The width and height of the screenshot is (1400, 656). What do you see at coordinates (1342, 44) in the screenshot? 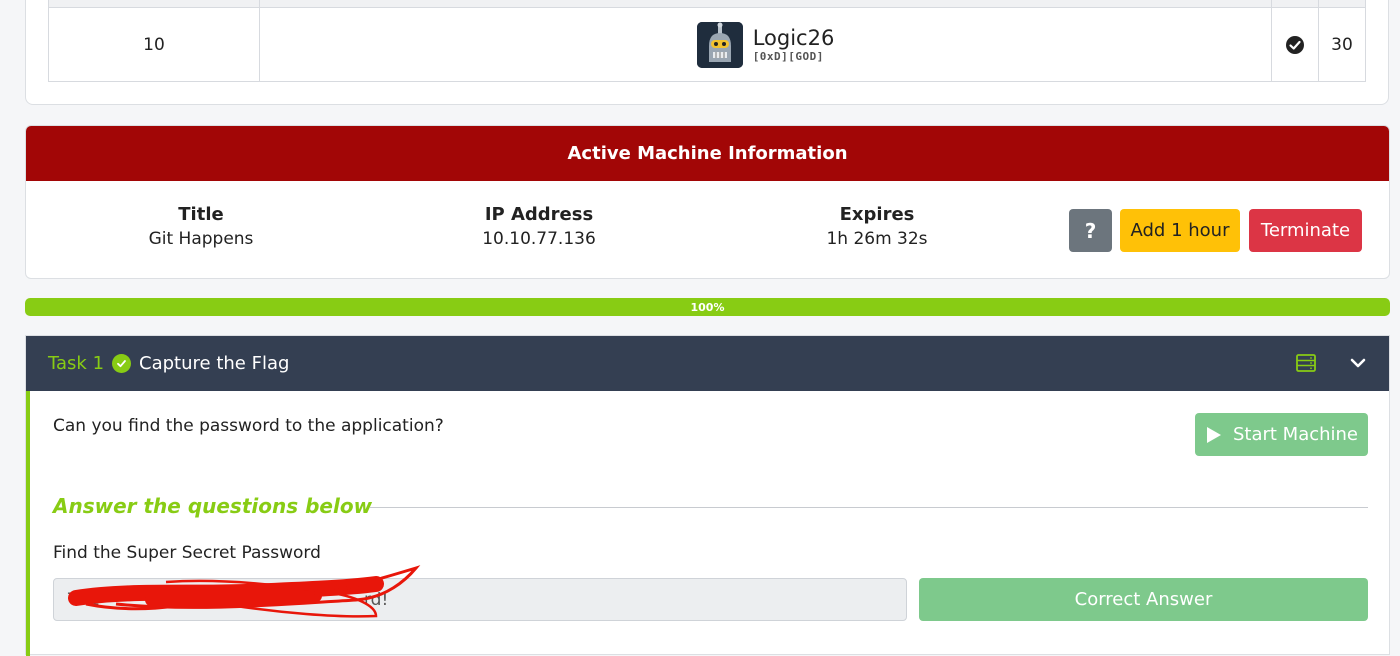
I see `score-cell: 30` at bounding box center [1342, 44].